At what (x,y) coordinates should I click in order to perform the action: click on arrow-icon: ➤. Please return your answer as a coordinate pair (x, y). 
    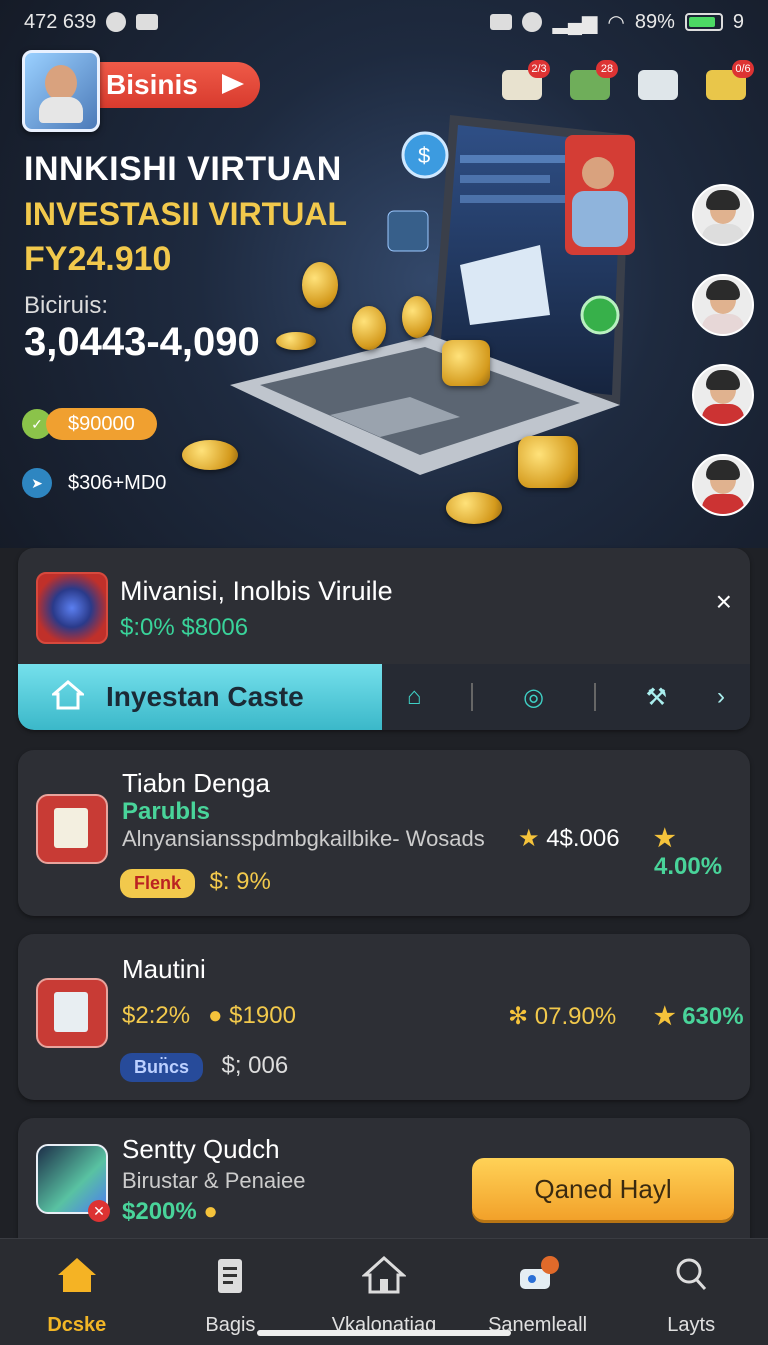
    Looking at the image, I should click on (37, 483).